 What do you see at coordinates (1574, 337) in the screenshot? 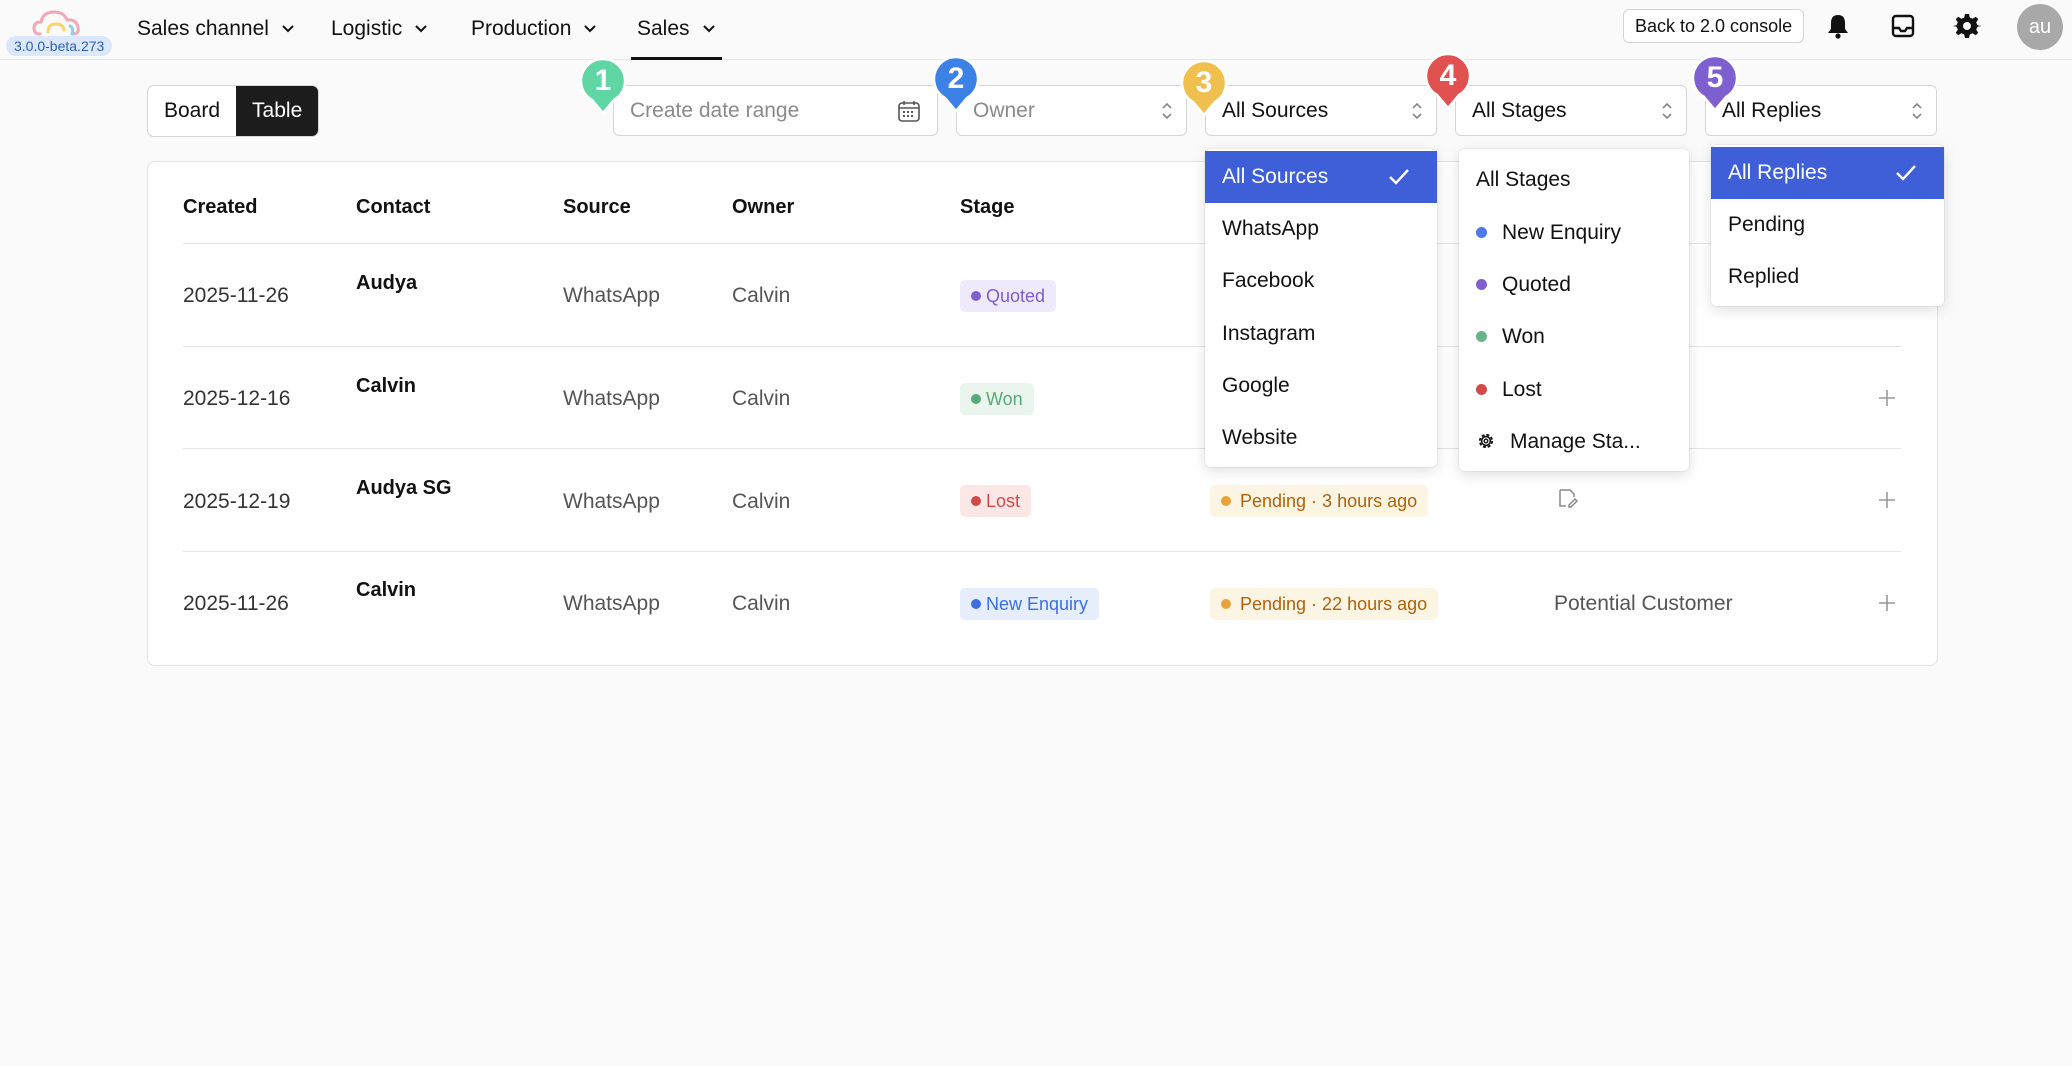
I see `stage-option-won: Won` at bounding box center [1574, 337].